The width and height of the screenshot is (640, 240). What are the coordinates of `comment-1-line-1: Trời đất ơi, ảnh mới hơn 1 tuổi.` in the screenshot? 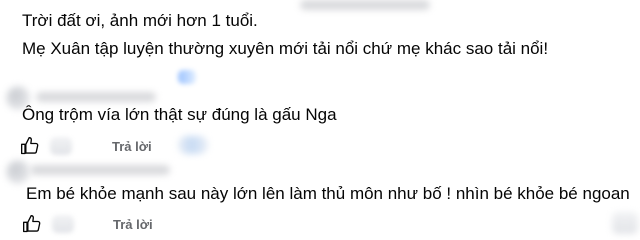 It's located at (140, 20).